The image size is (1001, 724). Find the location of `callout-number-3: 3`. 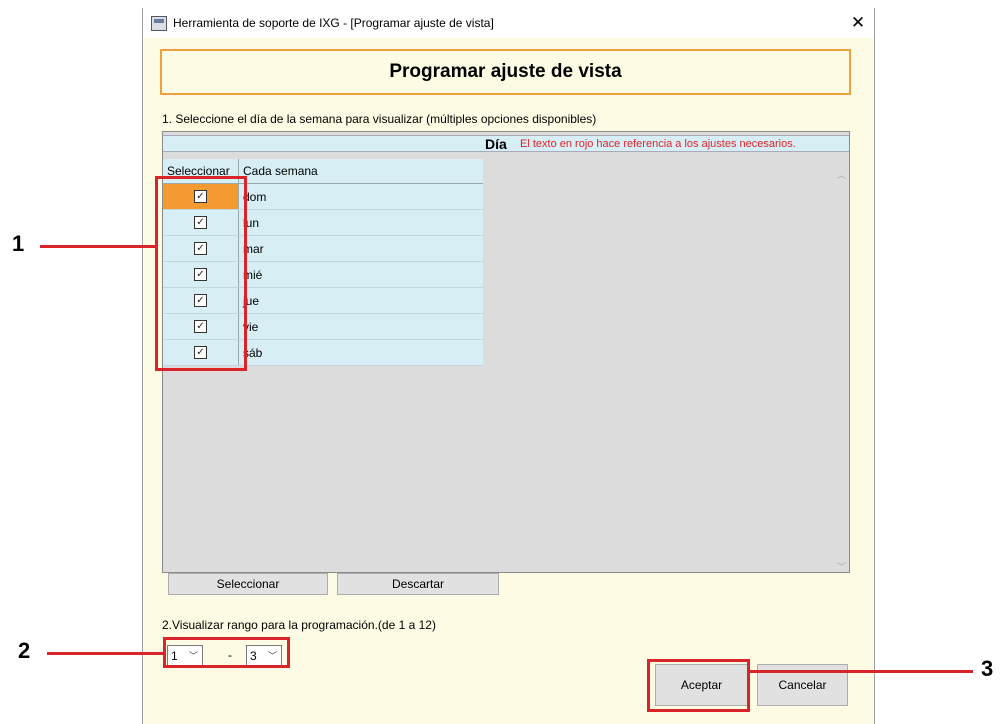

callout-number-3: 3 is located at coordinates (987, 668).